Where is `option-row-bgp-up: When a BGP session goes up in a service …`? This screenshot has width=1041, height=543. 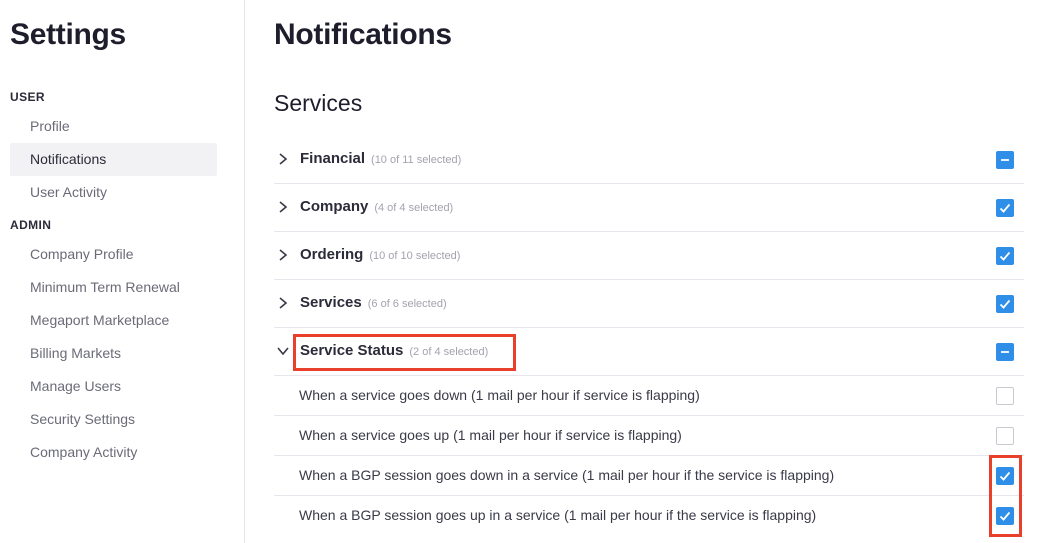
option-row-bgp-up: When a BGP session goes up in a service … is located at coordinates (649, 516).